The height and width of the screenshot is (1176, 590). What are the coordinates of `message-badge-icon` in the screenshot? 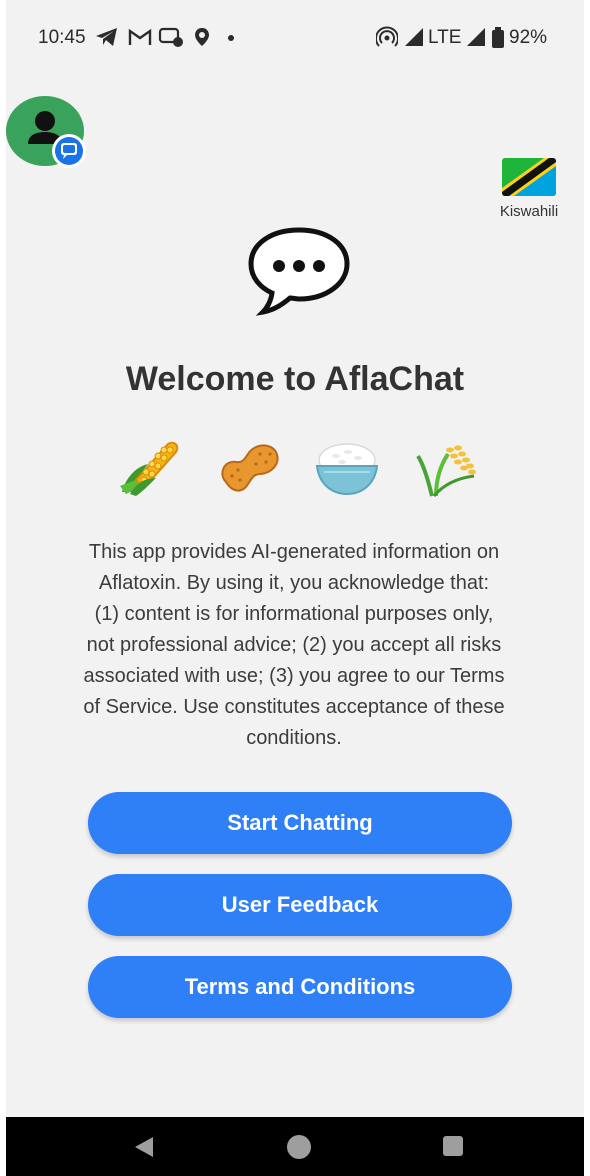 It's located at (69, 151).